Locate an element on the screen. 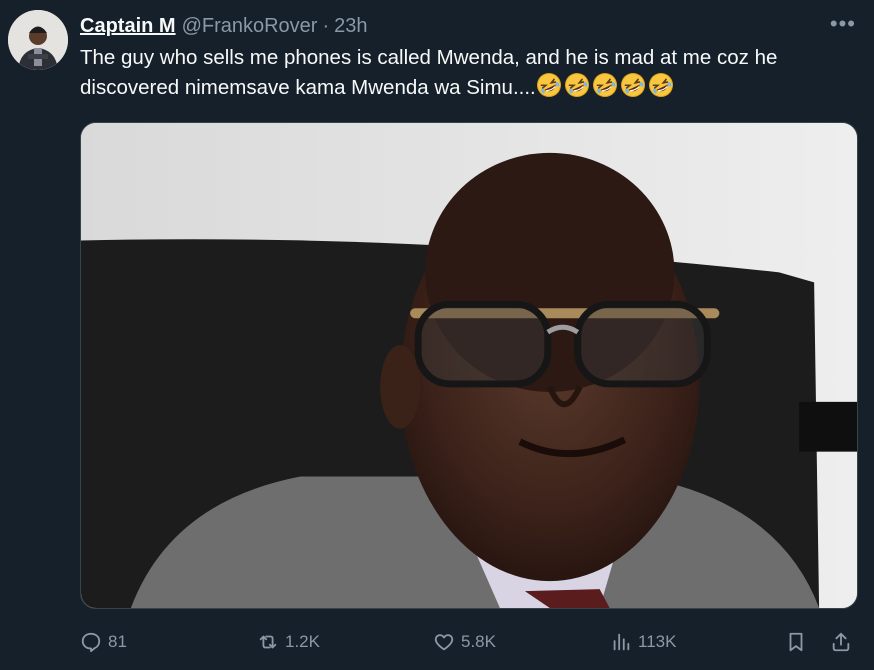 The image size is (874, 670). views-bar-chart-icon is located at coordinates (621, 642).